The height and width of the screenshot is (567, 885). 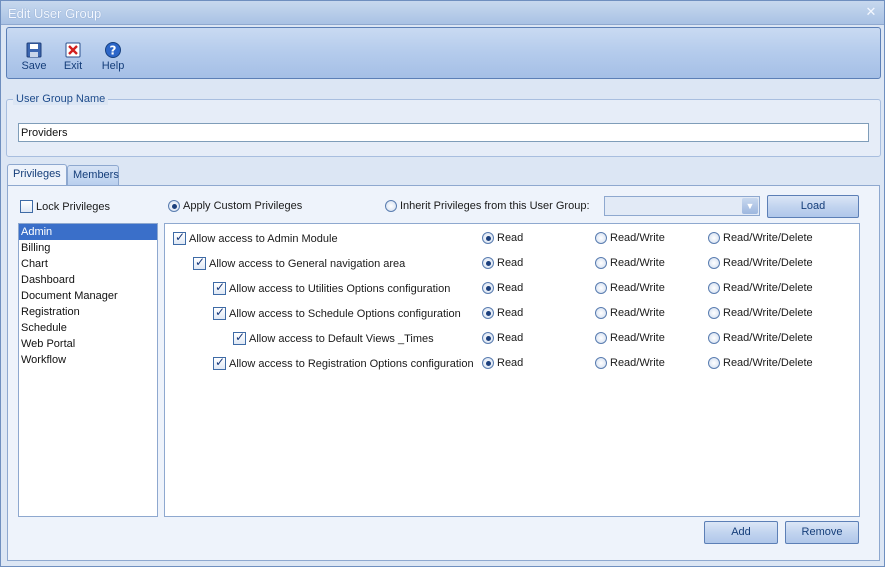 I want to click on tab-privileges: Privileges, so click(x=37, y=174).